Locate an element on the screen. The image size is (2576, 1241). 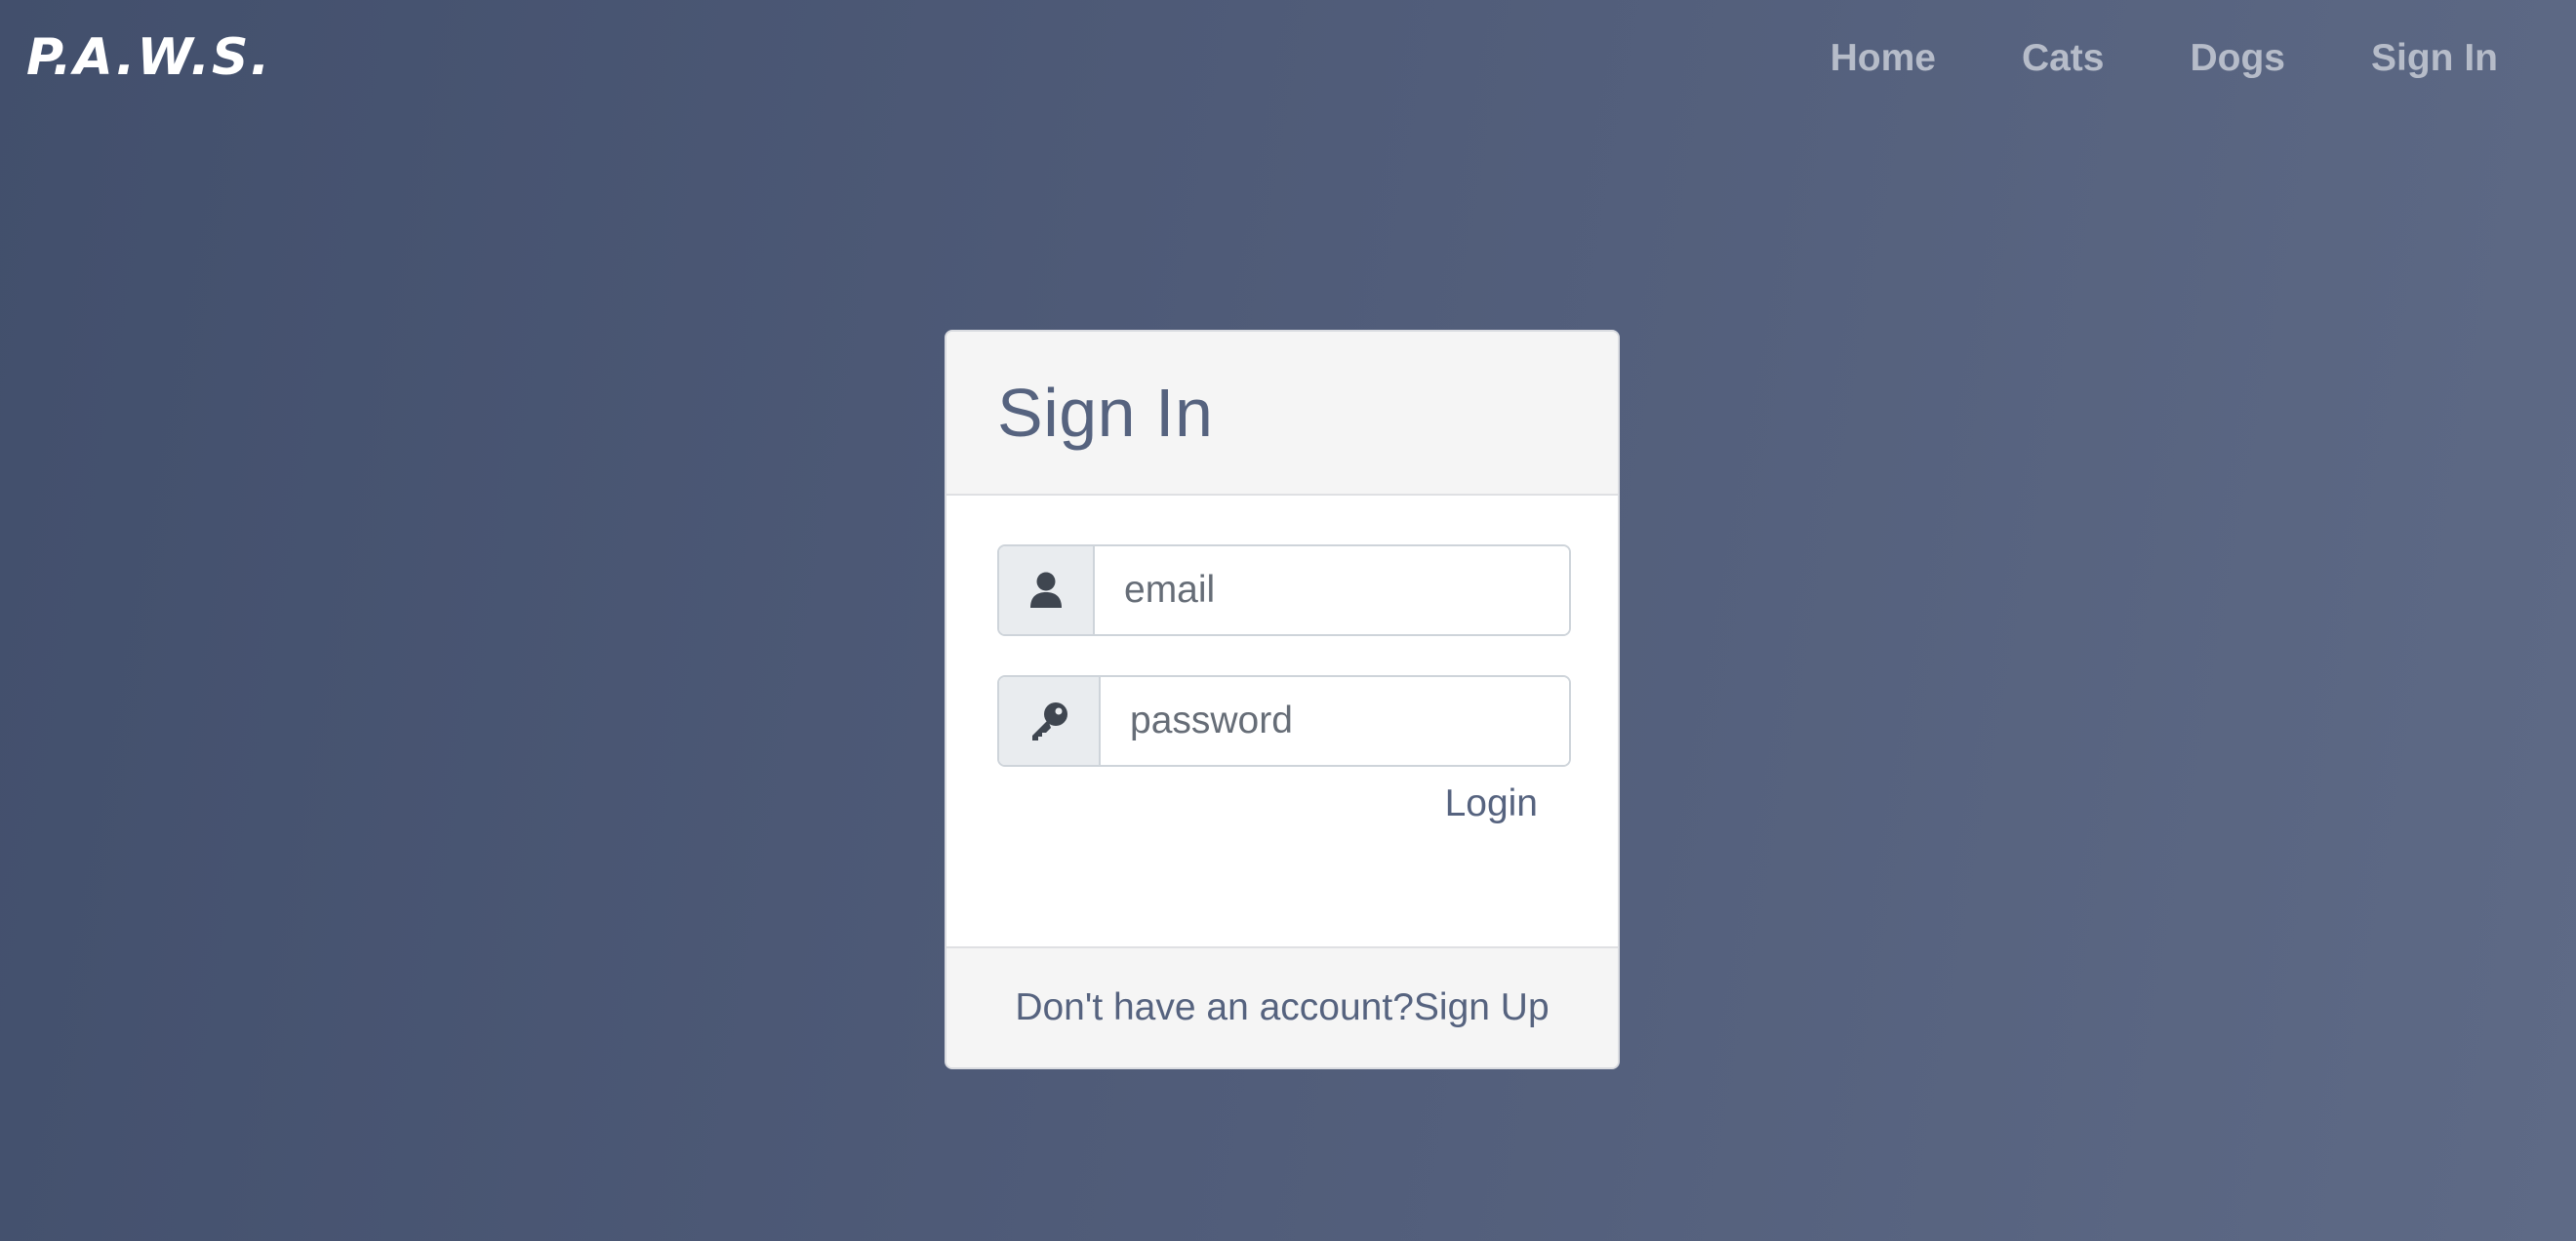
brand-logo: P.A.W.S. is located at coordinates (148, 58).